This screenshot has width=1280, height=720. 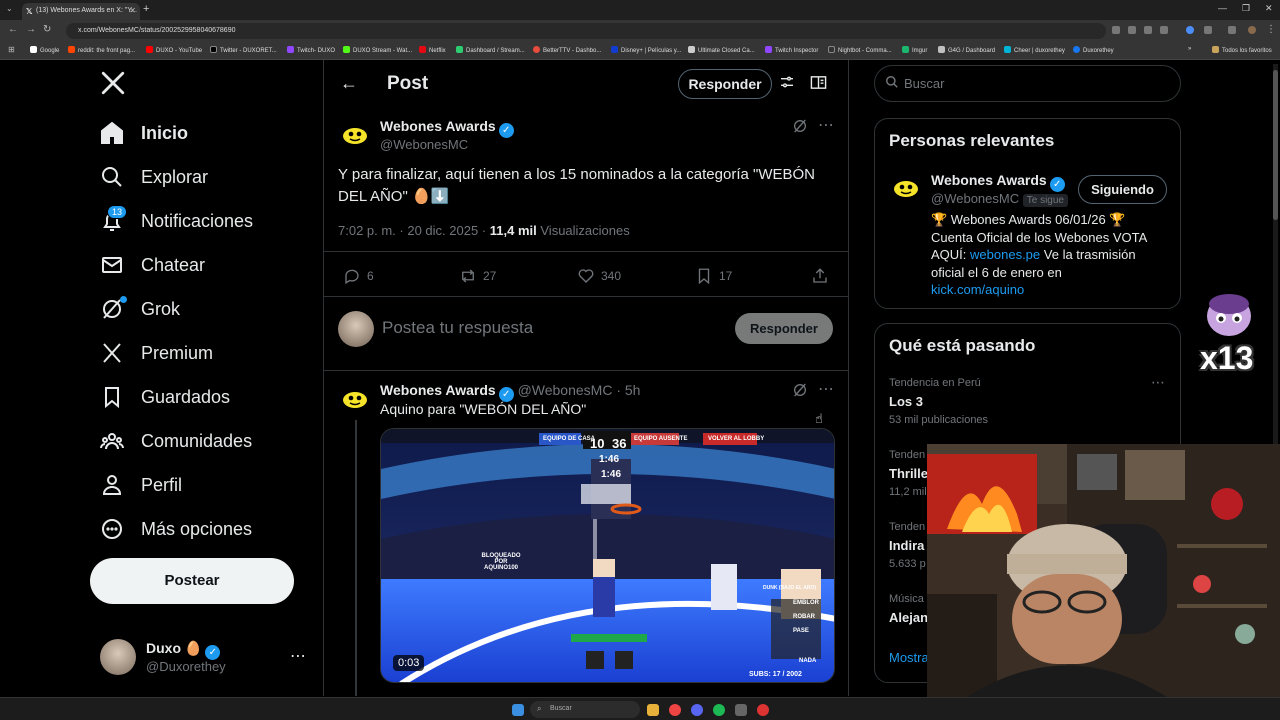 I want to click on reply-author-line: Webones Awards ✓ @WebonesMC · 5h, so click(x=510, y=392).